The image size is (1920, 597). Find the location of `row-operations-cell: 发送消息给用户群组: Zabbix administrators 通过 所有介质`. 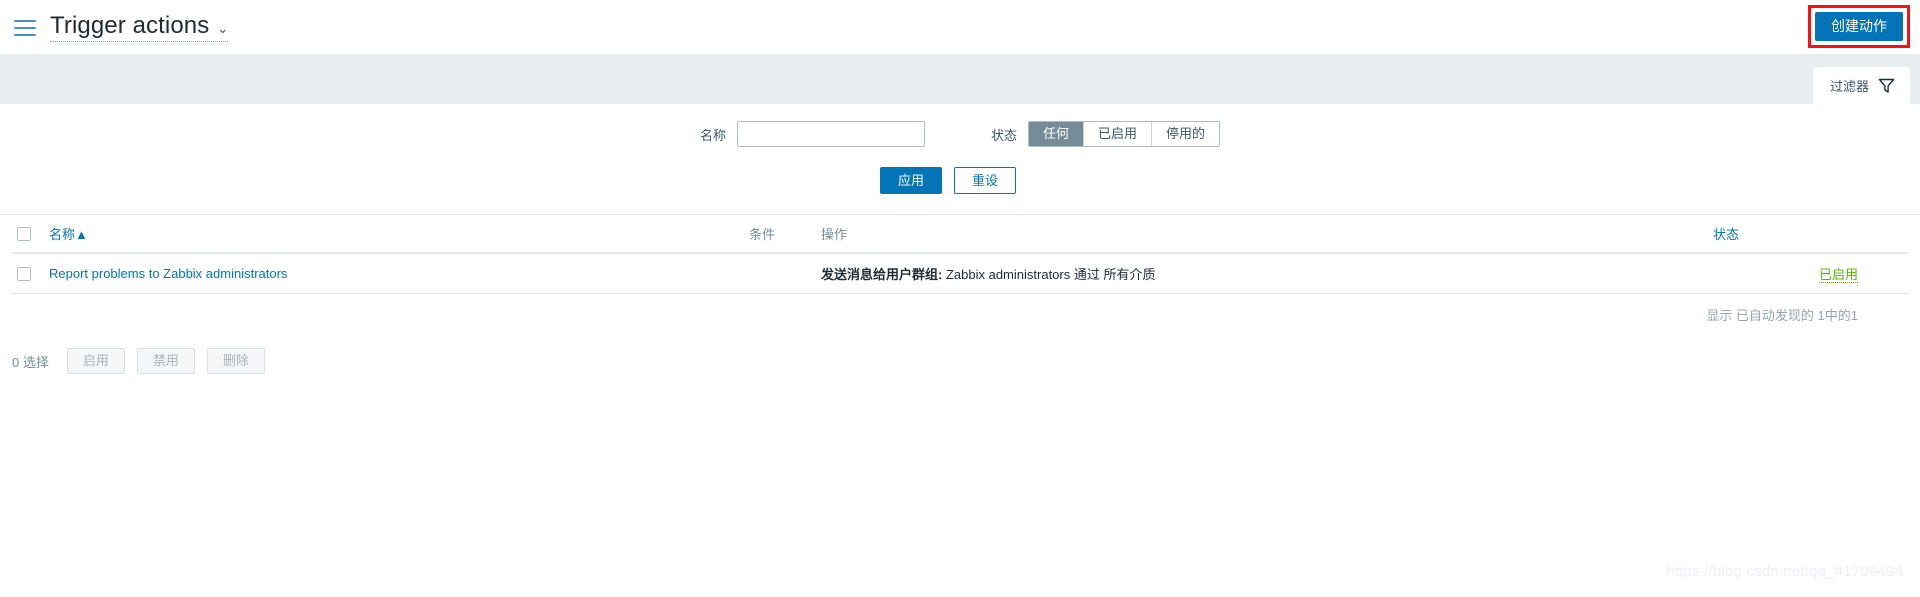

row-operations-cell: 发送消息给用户群组: Zabbix administrators 通过 所有介质 is located at coordinates (1262, 273).